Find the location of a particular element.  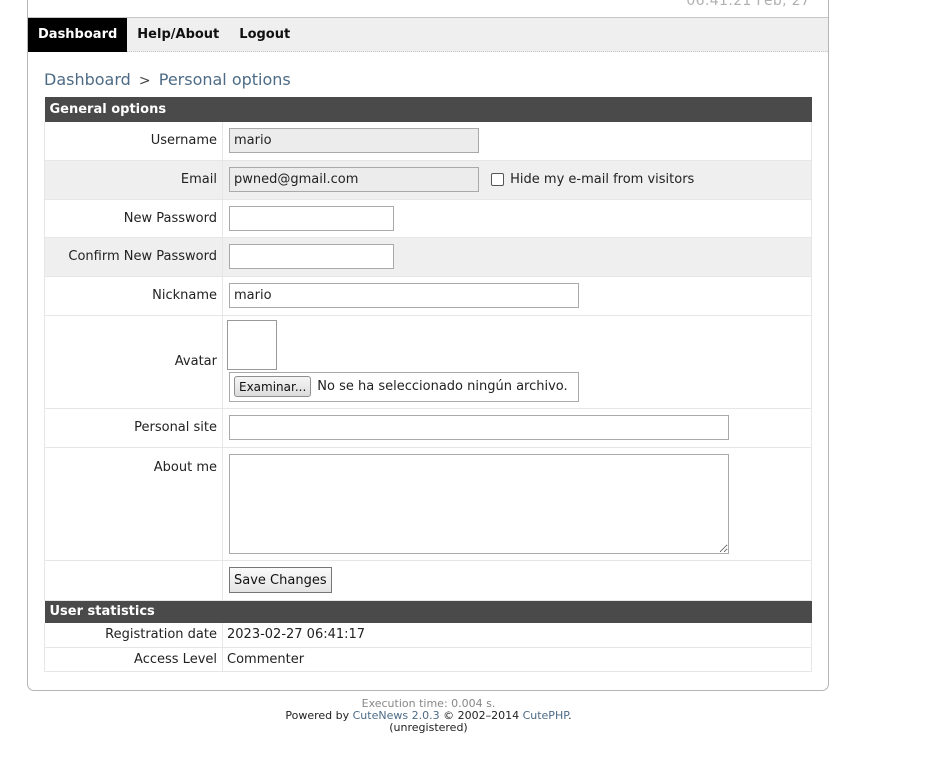

username-label: Username is located at coordinates (133, 141).